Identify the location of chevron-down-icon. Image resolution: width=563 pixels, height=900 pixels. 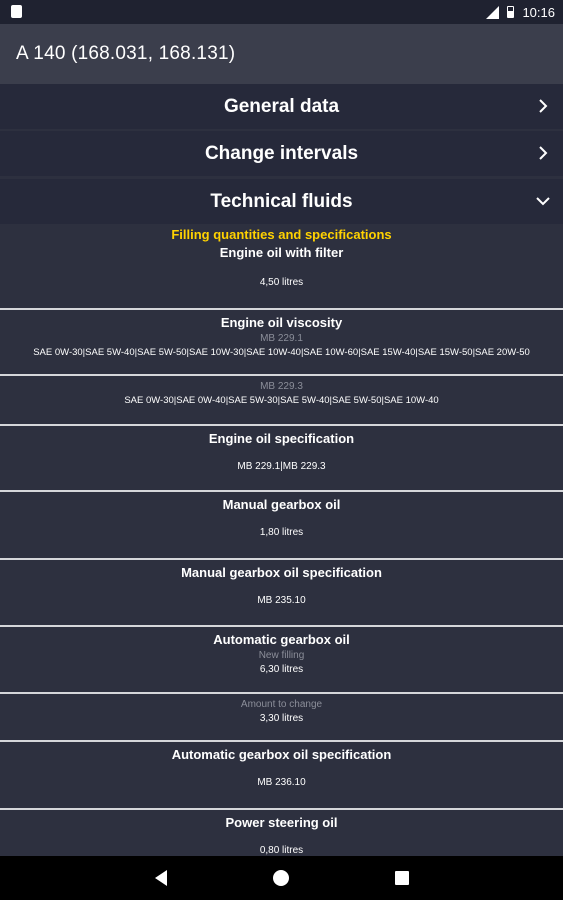
(543, 201).